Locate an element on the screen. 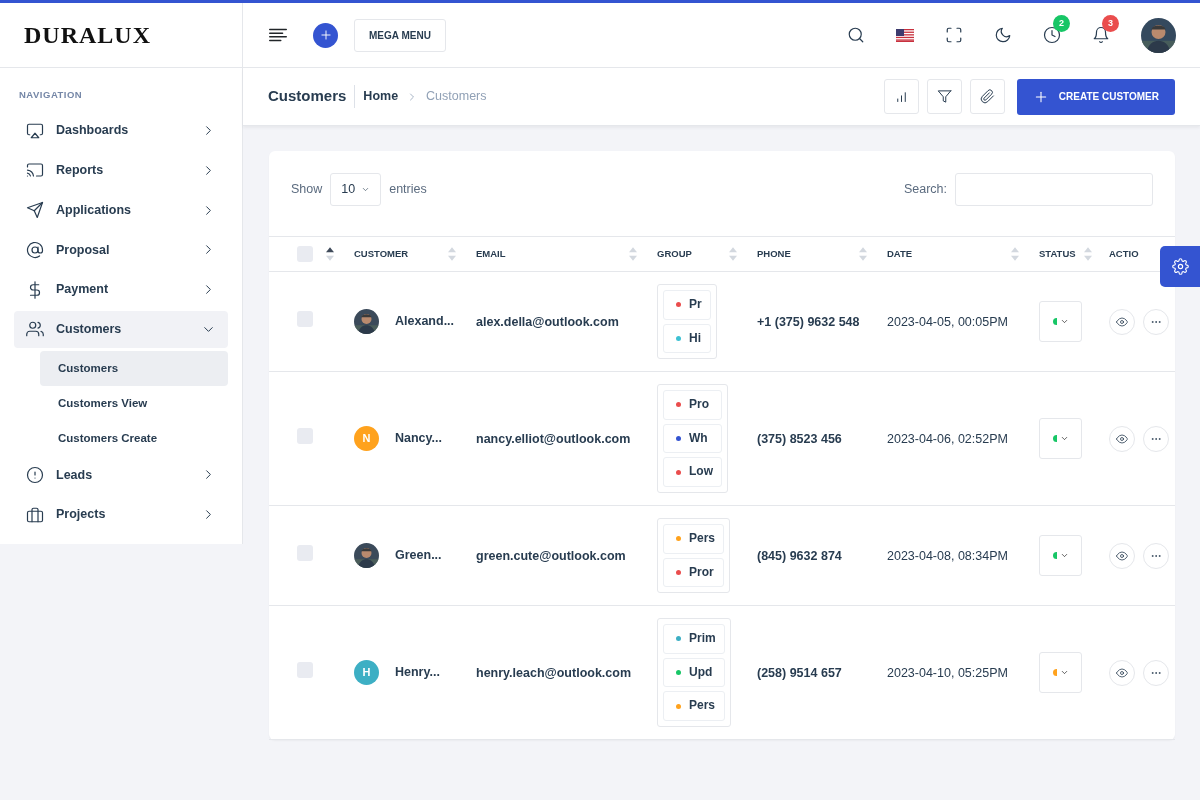 The image size is (1200, 800). email-text: alex.della@outlook.com is located at coordinates (547, 321).